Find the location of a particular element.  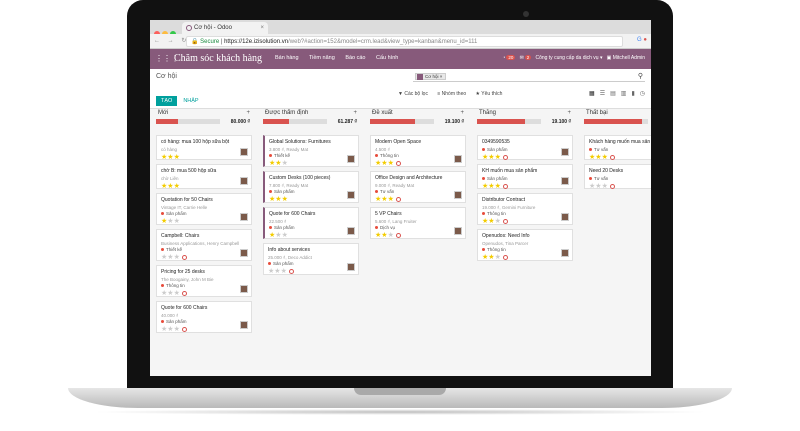

pivot-view-icon: ▥ is located at coordinates (624, 94).